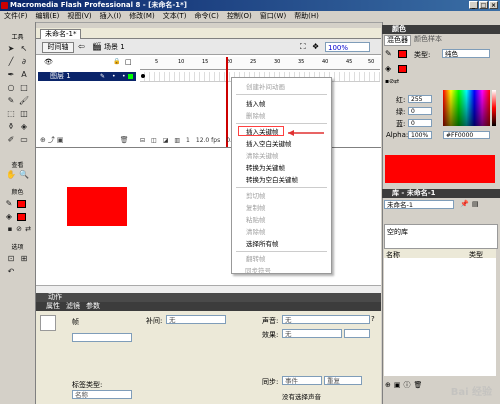 The image size is (500, 404). What do you see at coordinates (196, 319) in the screenshot?
I see `tween-select: 无` at bounding box center [196, 319].